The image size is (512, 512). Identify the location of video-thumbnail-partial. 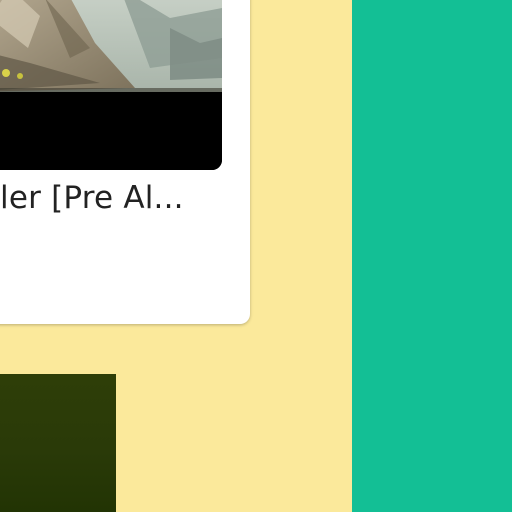
(58, 443).